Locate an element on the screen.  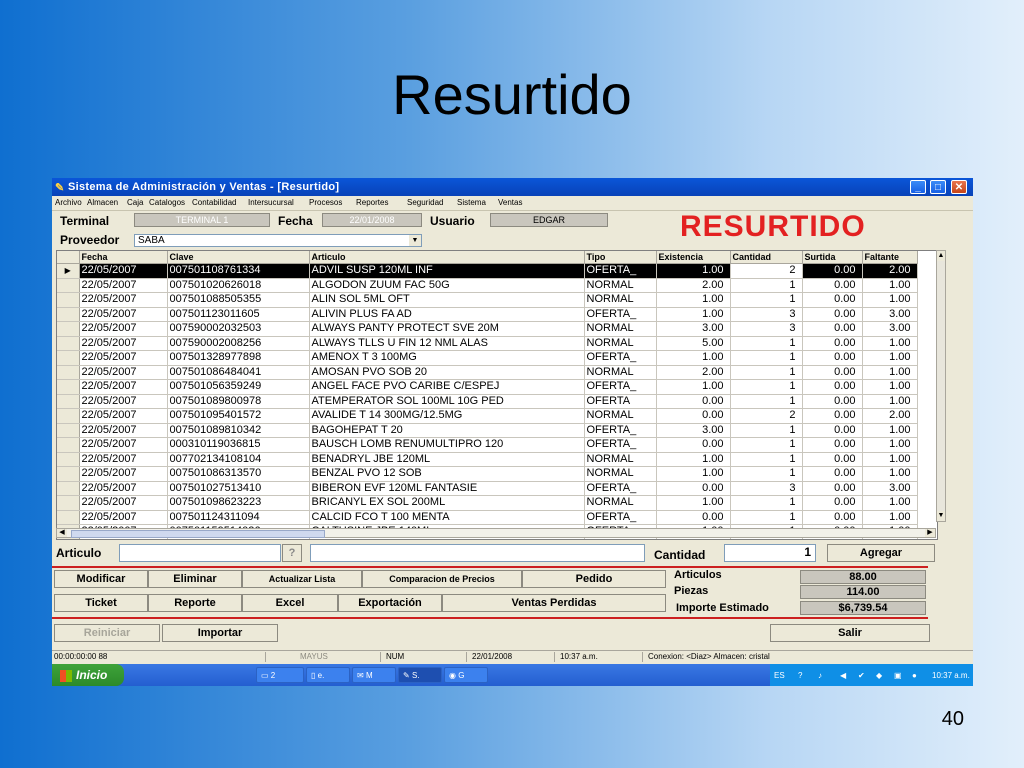
actualizar-lista-button: Actualizar Lista is located at coordinates (302, 579).